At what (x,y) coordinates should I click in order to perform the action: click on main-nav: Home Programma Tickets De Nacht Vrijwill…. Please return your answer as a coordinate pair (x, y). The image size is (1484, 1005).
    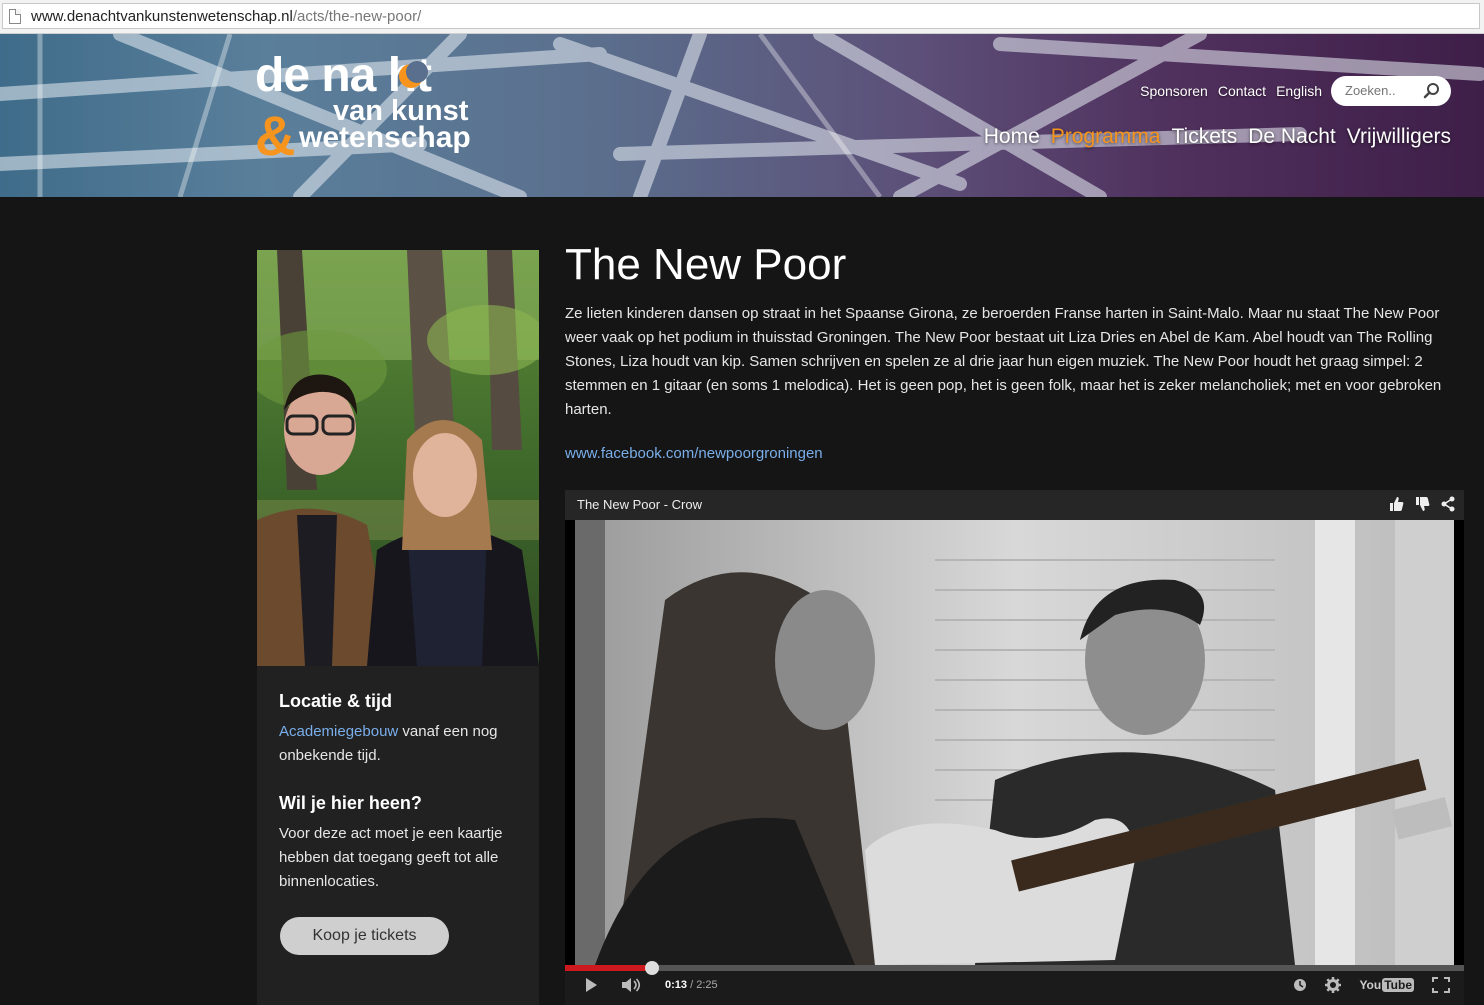
    Looking at the image, I should click on (1217, 137).